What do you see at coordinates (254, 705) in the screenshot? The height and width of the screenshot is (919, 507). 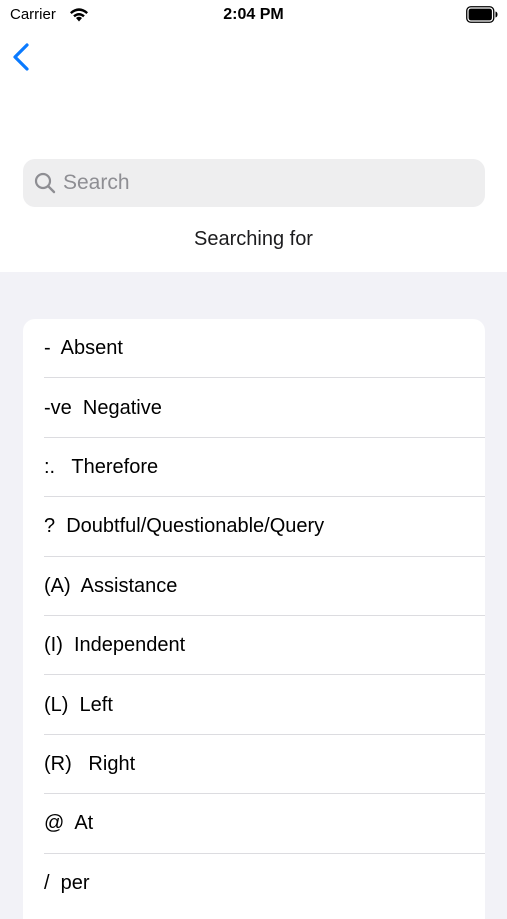 I see `list-item: (L) Left` at bounding box center [254, 705].